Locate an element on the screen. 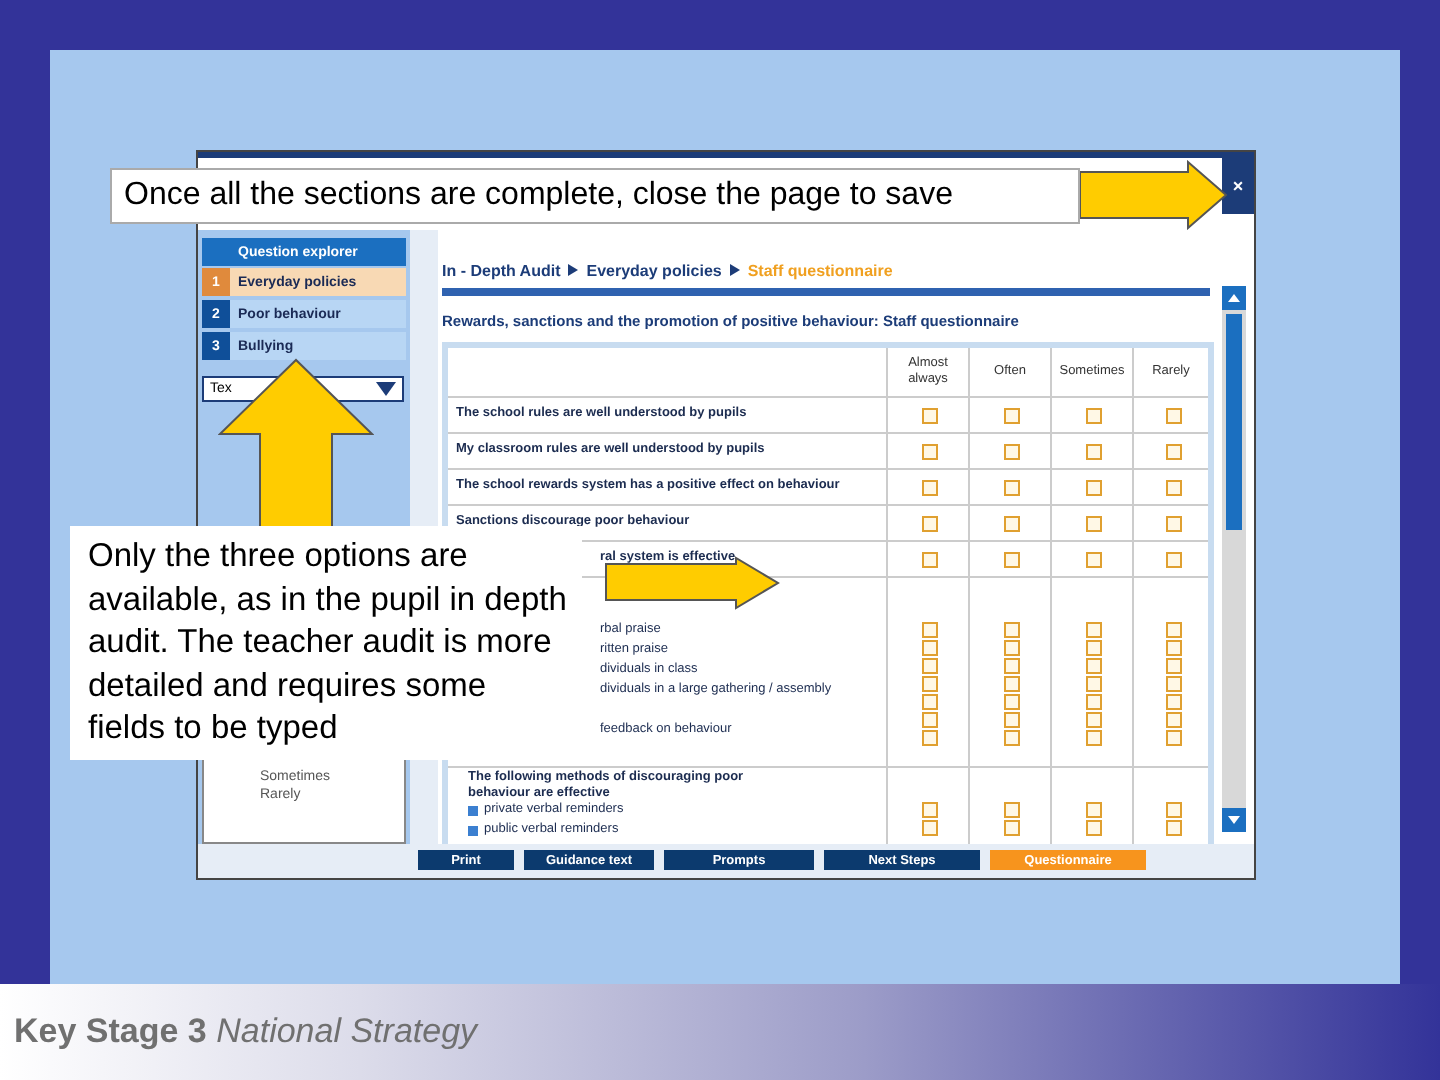 The height and width of the screenshot is (1080, 1440). close-button: × is located at coordinates (1238, 186).